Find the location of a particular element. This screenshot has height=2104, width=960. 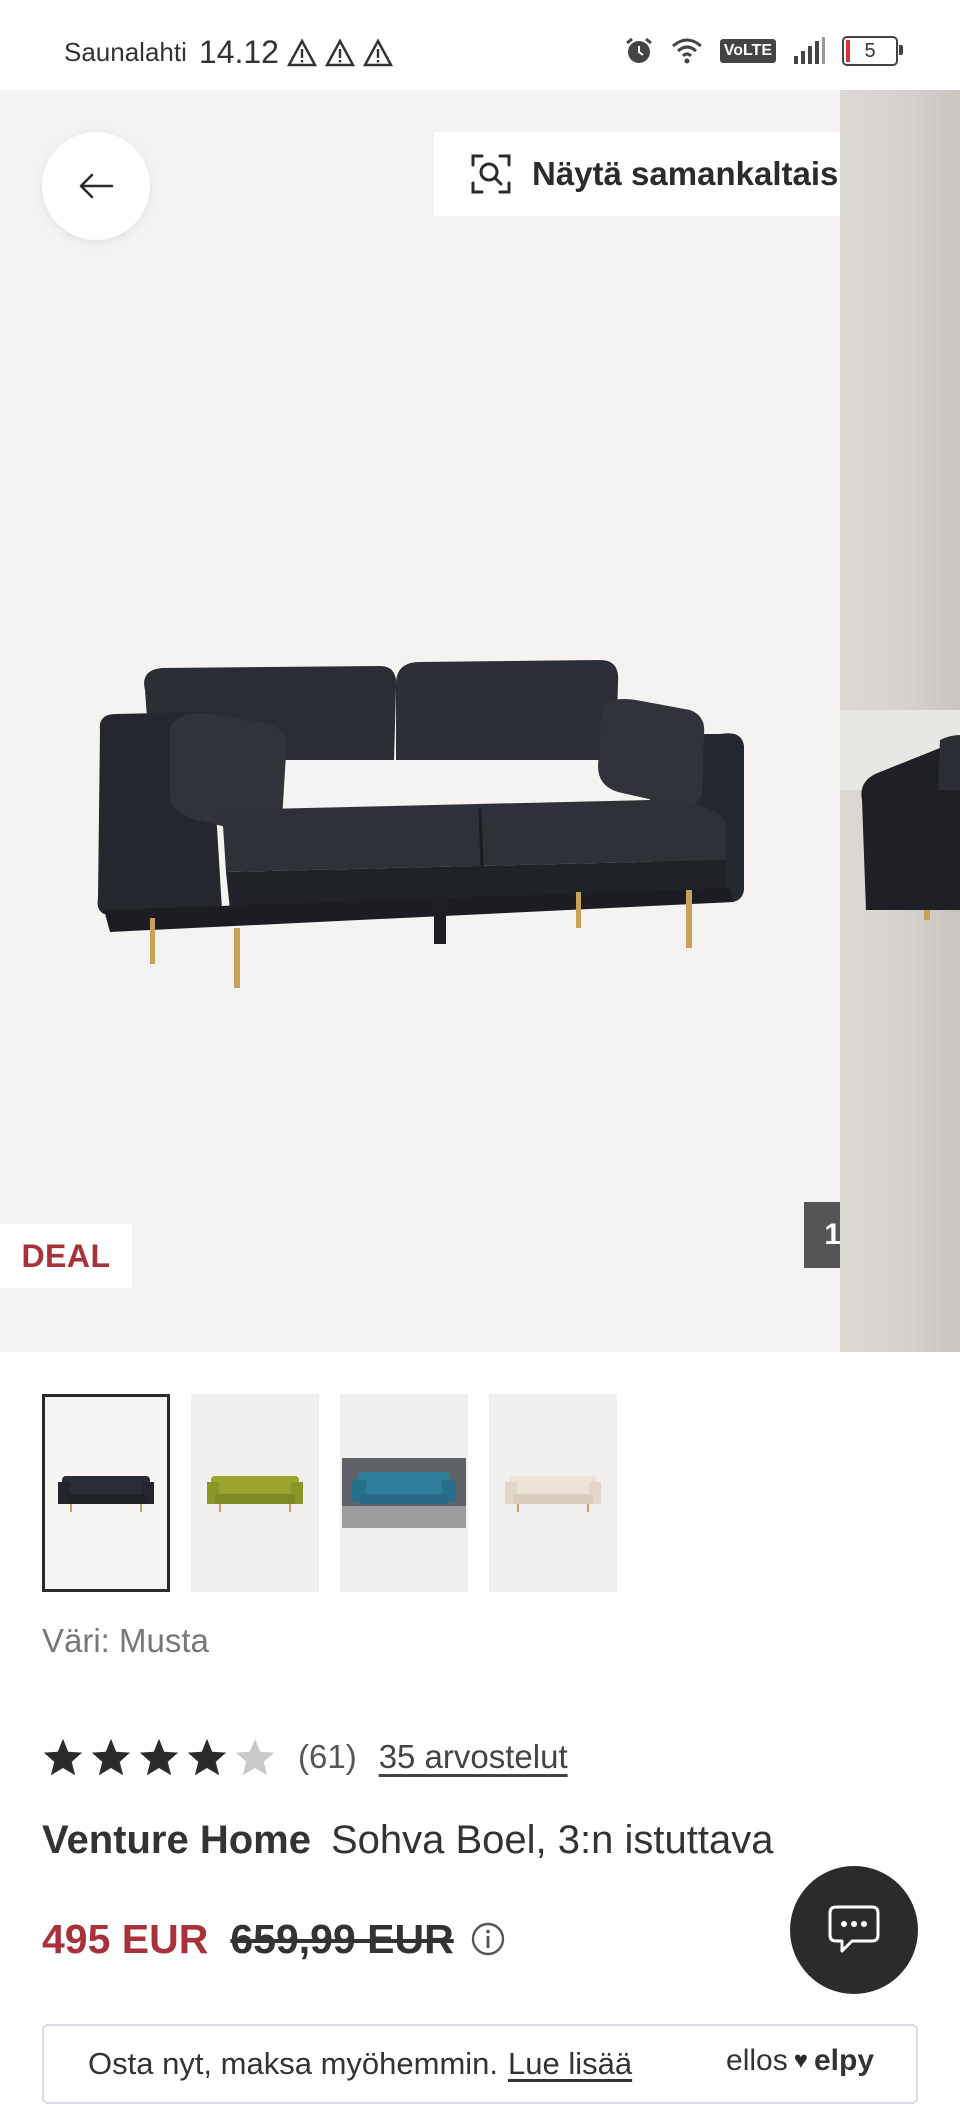

clock: 14.12 is located at coordinates (238, 52).